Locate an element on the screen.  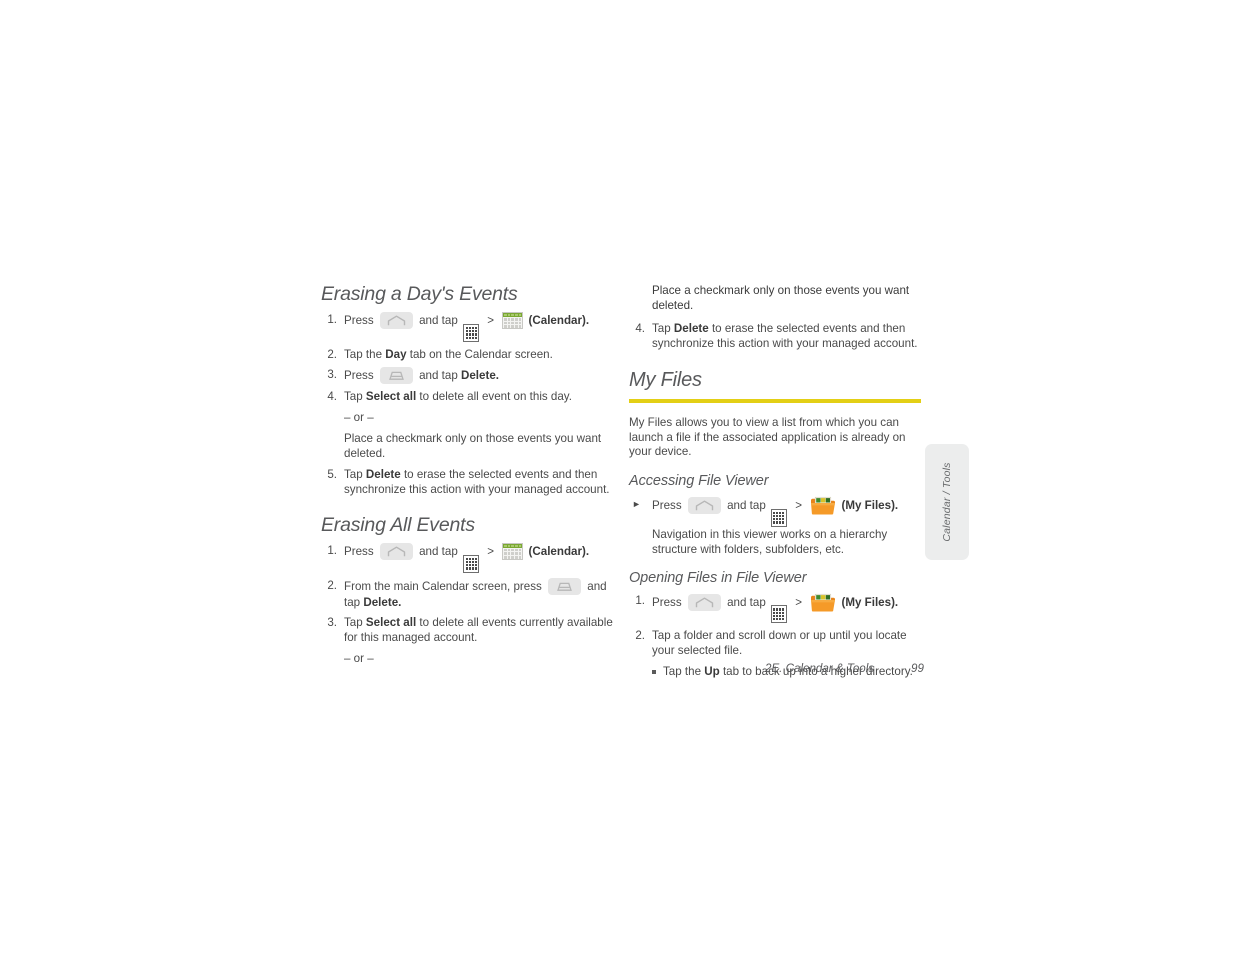
step-item: 3. Press and tap Delete. is located at coordinates (467, 375).